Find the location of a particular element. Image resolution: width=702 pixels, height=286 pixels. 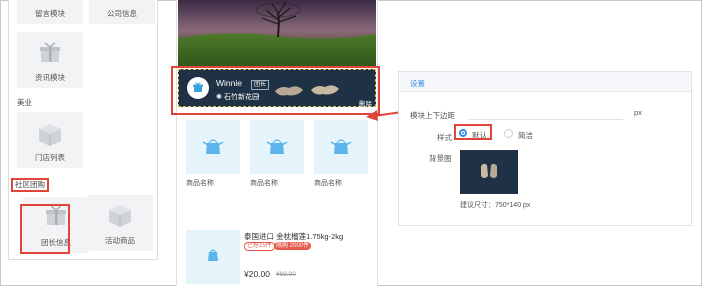

banner-image is located at coordinates (277, 34).